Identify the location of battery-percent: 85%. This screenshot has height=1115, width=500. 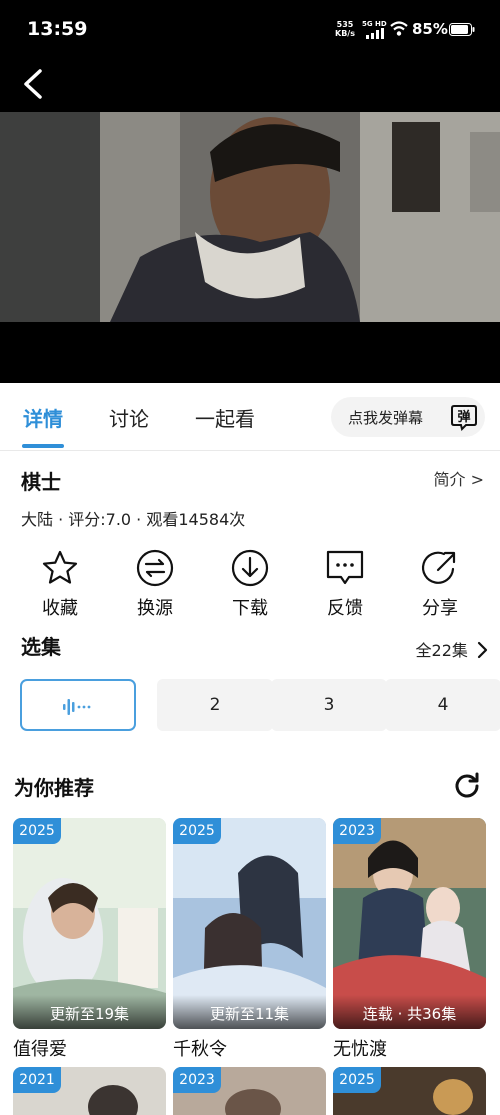
(430, 29).